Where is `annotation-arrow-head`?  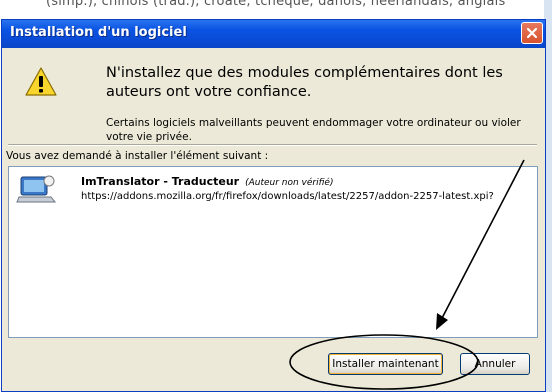
annotation-arrow-head is located at coordinates (442, 321).